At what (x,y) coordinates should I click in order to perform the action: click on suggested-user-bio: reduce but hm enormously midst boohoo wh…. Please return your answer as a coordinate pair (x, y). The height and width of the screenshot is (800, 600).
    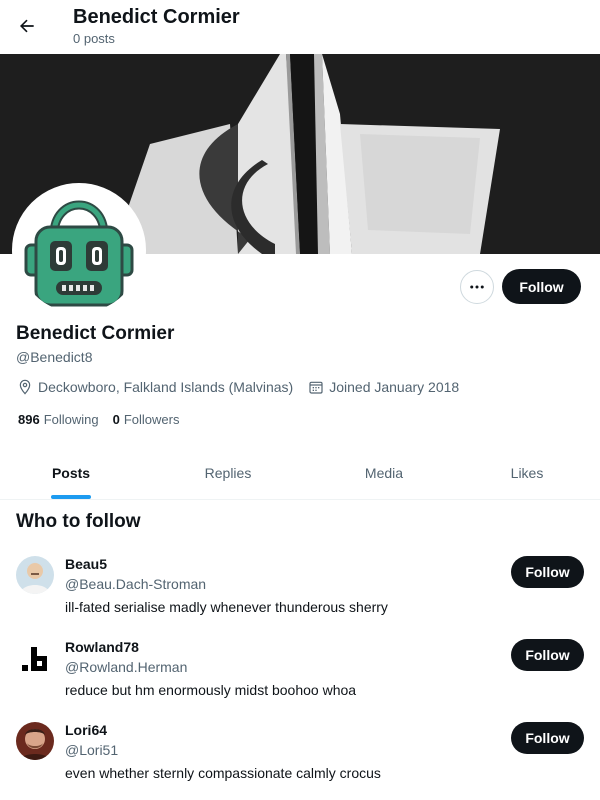
    Looking at the image, I should click on (211, 690).